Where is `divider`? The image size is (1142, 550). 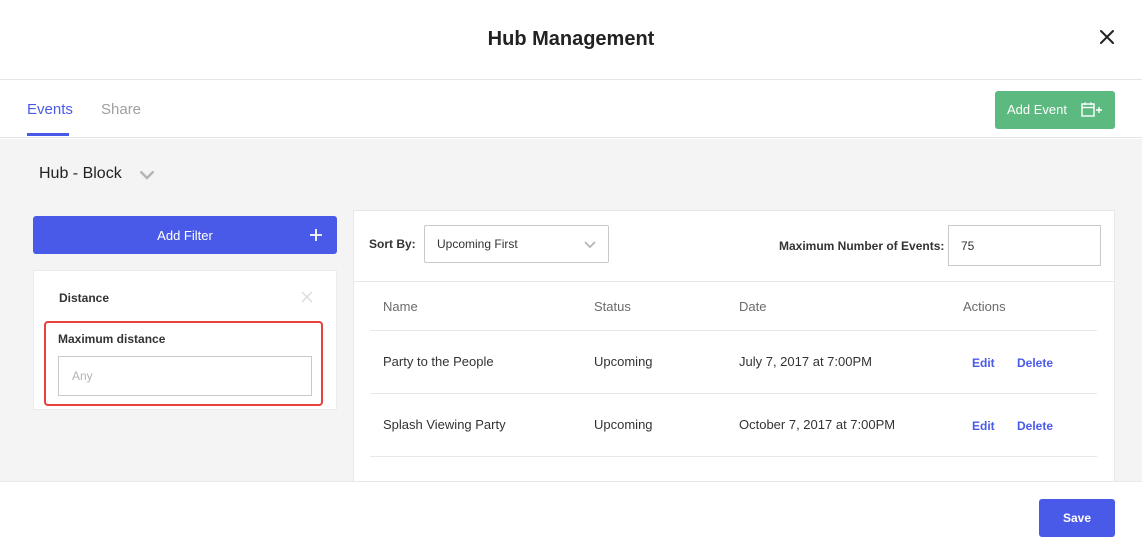
divider is located at coordinates (734, 281).